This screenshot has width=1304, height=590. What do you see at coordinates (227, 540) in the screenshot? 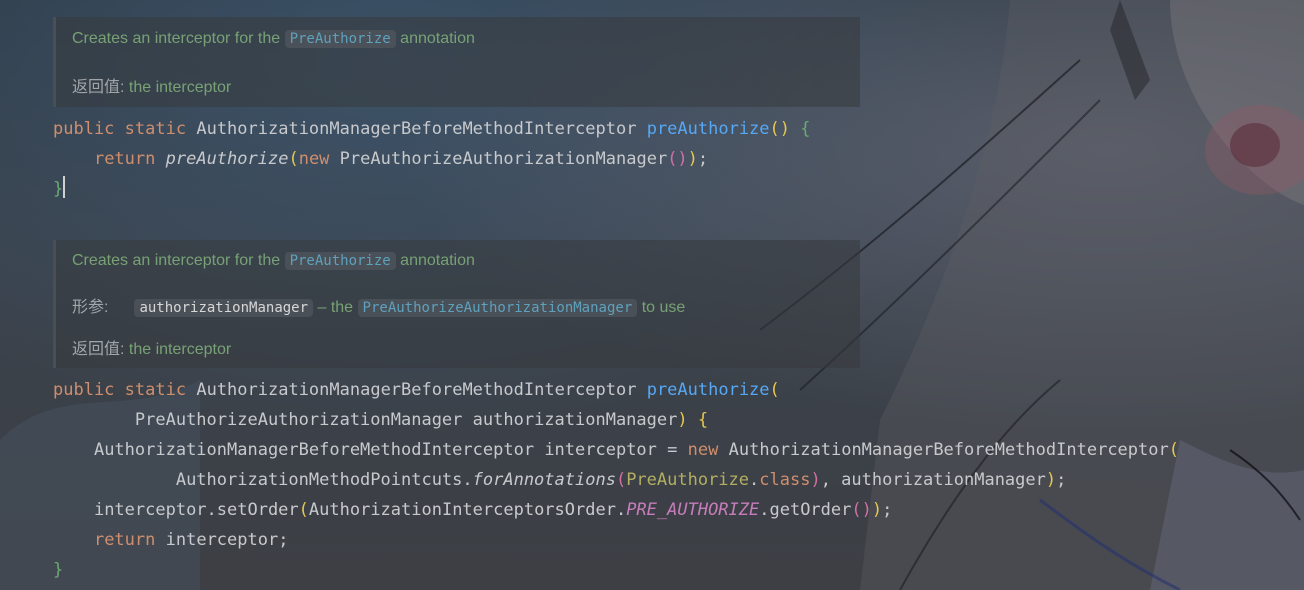
I see `return-var: interceptor;` at bounding box center [227, 540].